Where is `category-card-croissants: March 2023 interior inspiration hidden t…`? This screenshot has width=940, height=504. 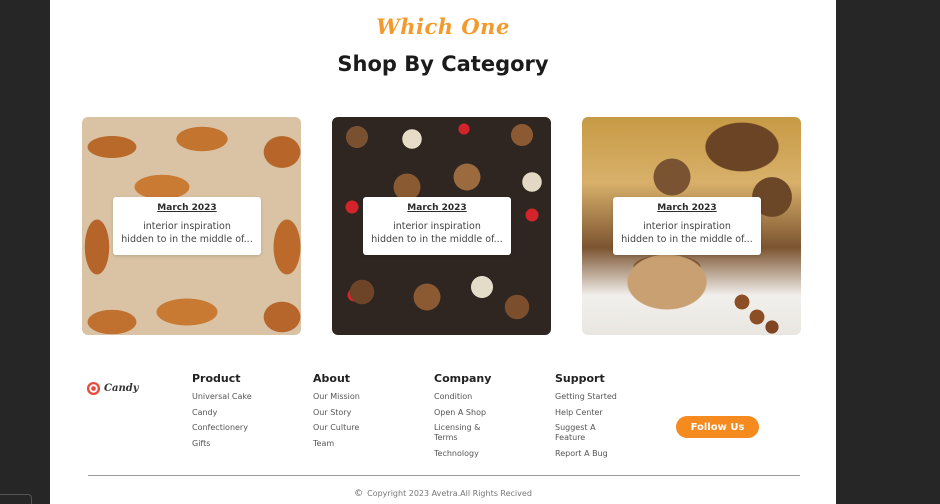
category-card-croissants: March 2023 interior inspiration hidden t… is located at coordinates (191, 226).